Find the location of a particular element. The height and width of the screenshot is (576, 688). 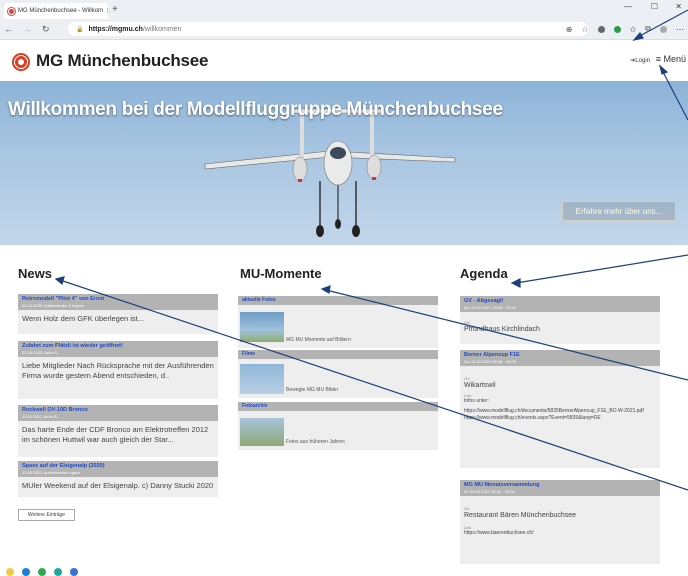

folder-taskbar-icon is located at coordinates (10, 572).